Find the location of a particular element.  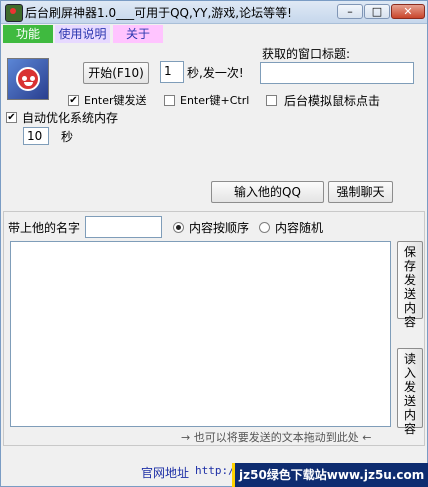

optimize-unit: 秒 is located at coordinates (67, 137).